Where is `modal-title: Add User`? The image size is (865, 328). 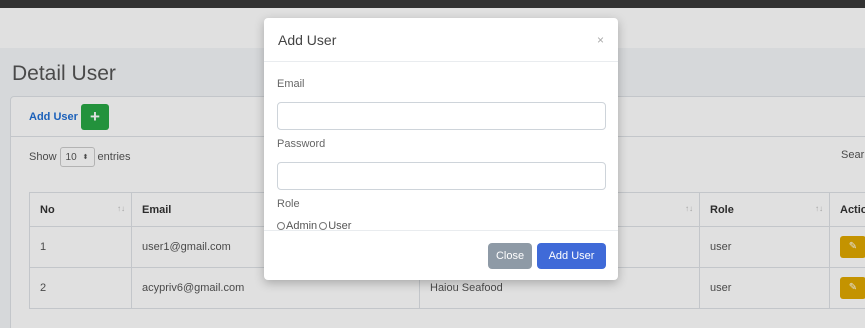 modal-title: Add User is located at coordinates (307, 39).